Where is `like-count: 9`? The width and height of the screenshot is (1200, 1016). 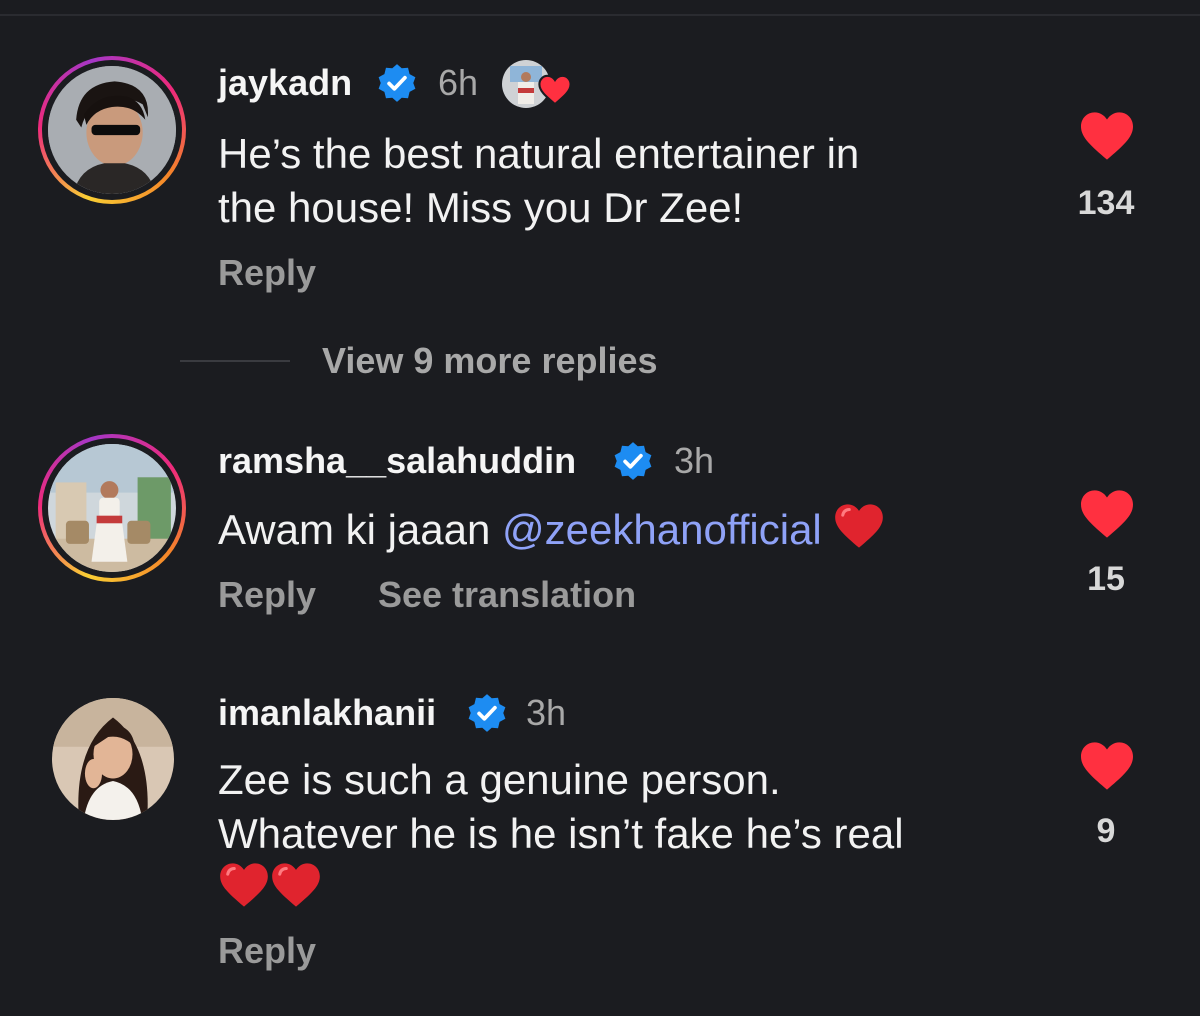 like-count: 9 is located at coordinates (1106, 831).